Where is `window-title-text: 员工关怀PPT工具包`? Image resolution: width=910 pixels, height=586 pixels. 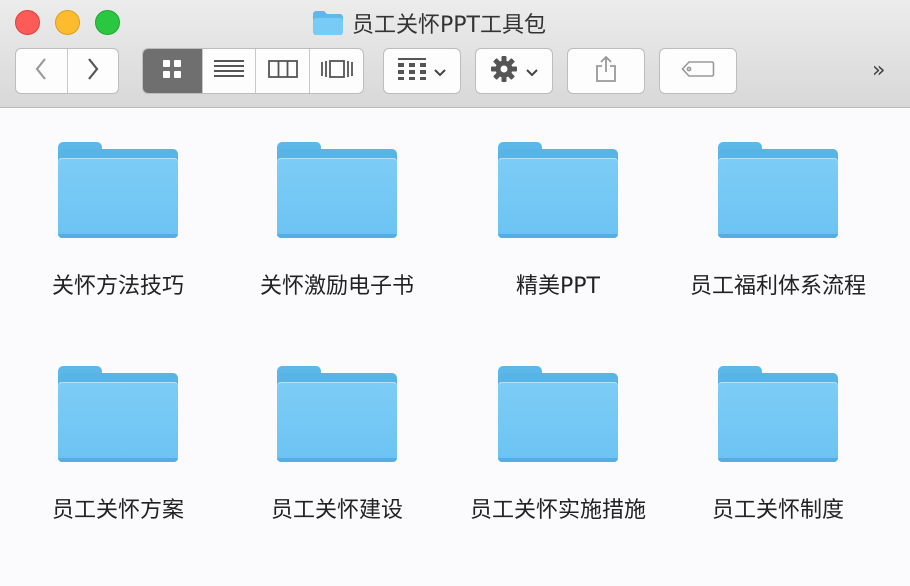
window-title-text: 员工关怀PPT工具包 is located at coordinates (449, 25).